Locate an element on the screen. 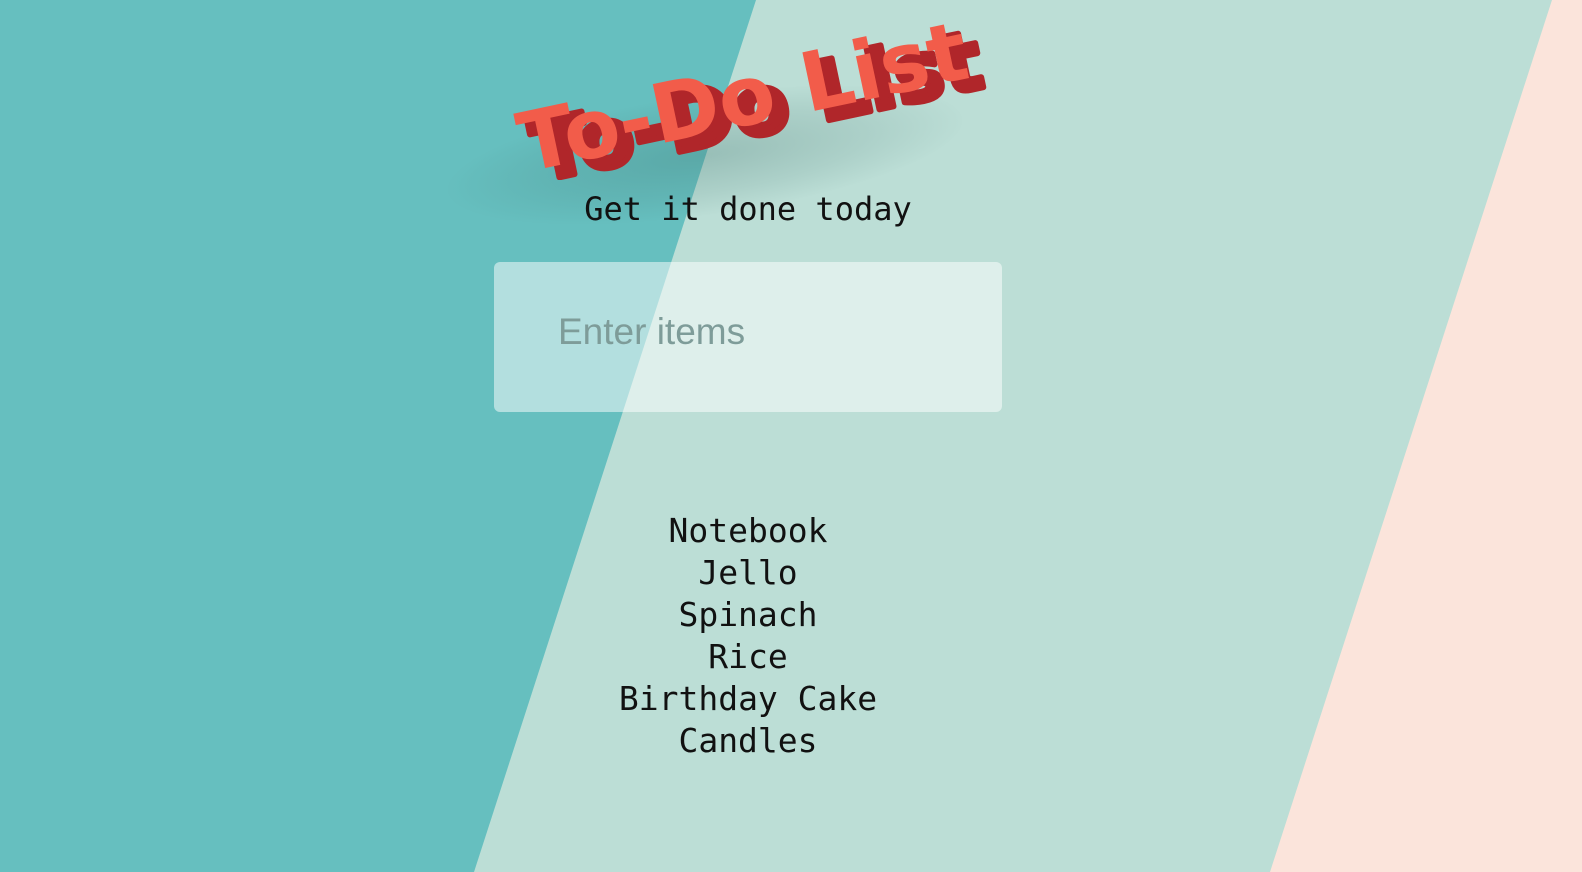 Image resolution: width=1582 pixels, height=872 pixels. item-input-container is located at coordinates (748, 337).